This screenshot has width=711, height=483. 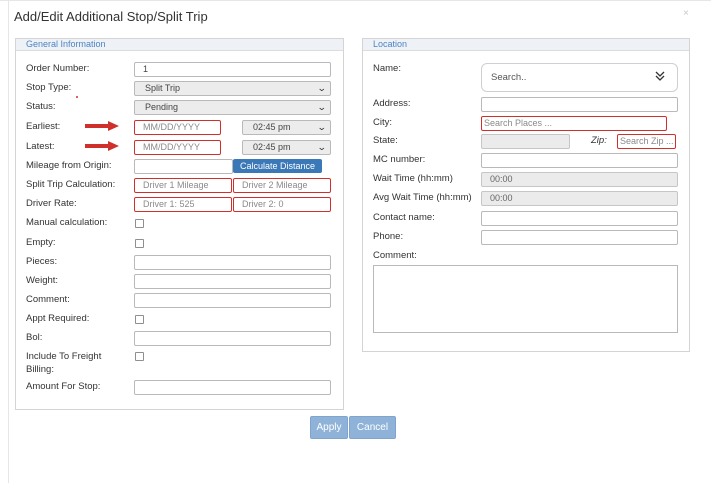 I want to click on apply-button: Apply, so click(x=329, y=427).